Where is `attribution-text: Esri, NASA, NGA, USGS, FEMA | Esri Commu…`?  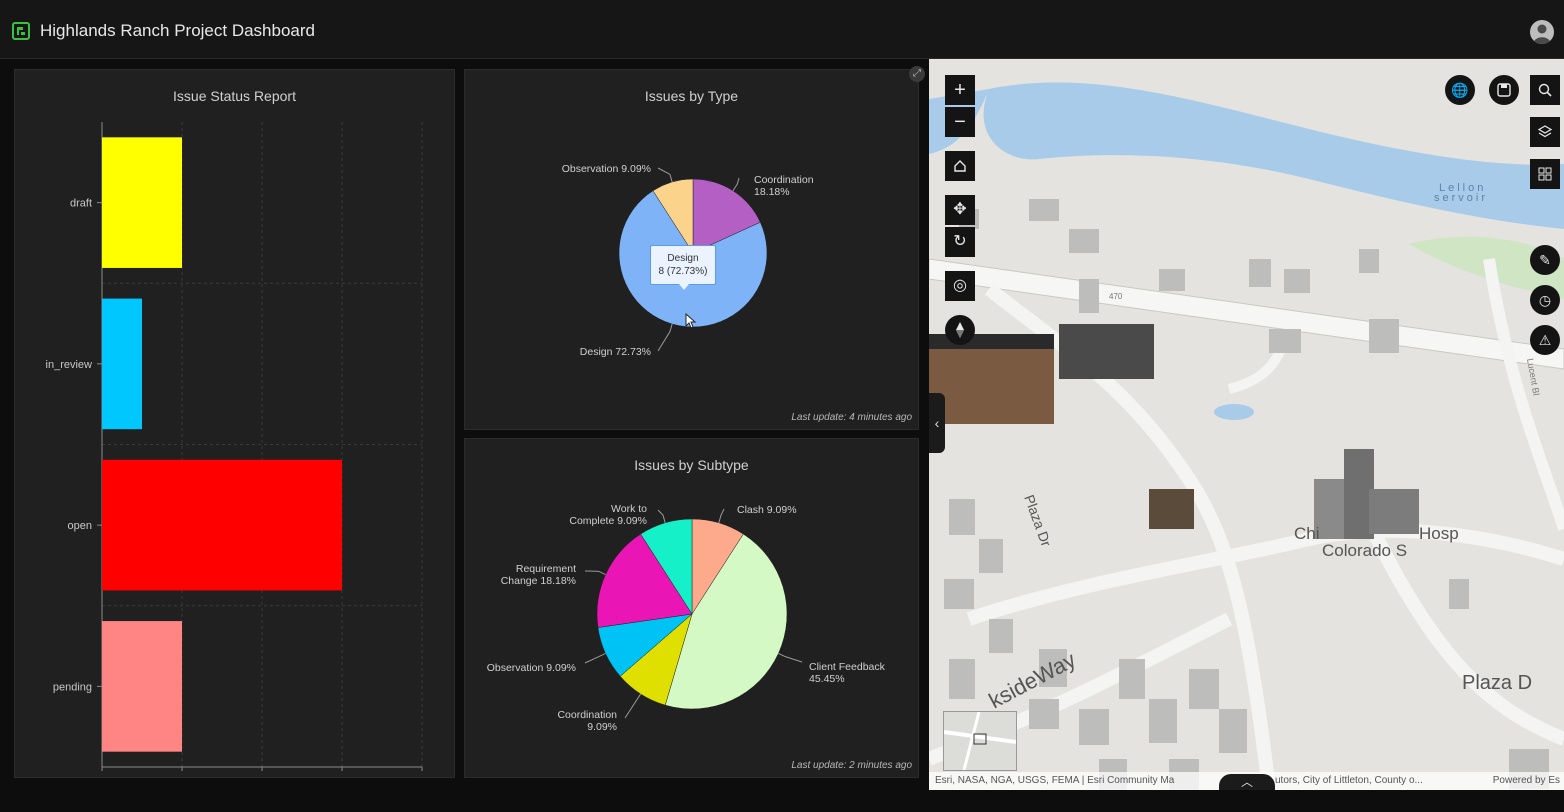 attribution-text: Esri, NASA, NGA, USGS, FEMA | Esri Commu… is located at coordinates (1055, 780).